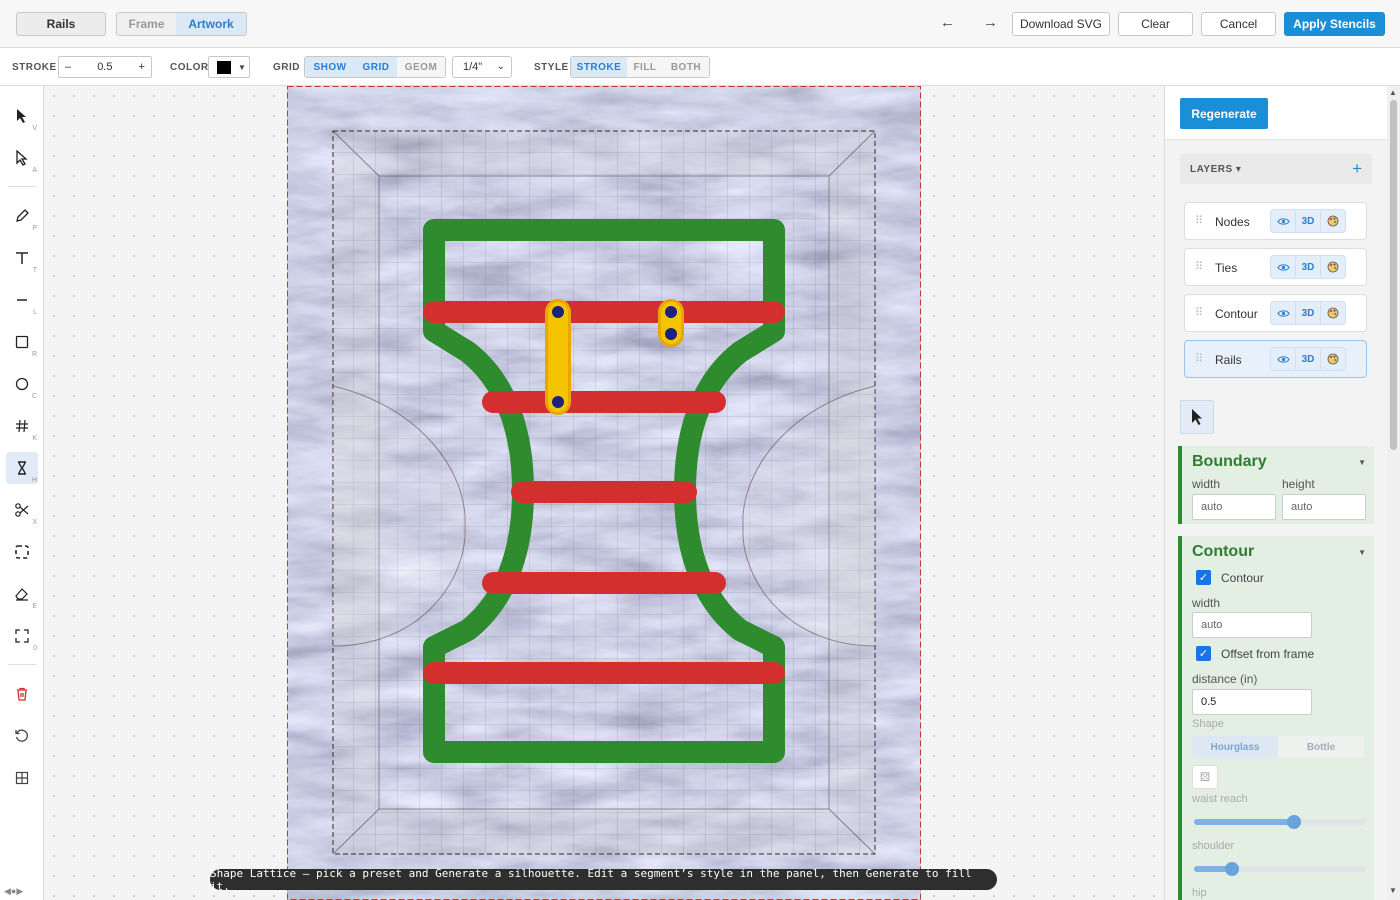 This screenshot has width=1400, height=900. What do you see at coordinates (1203, 577) in the screenshot?
I see `contour-checkbox: ✓` at bounding box center [1203, 577].